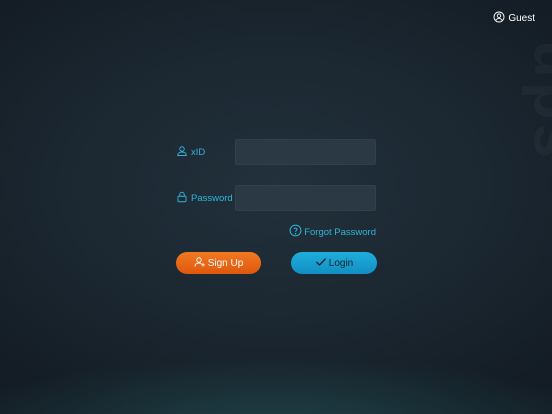  I want to click on sign-up-label: Sign Up, so click(225, 263).